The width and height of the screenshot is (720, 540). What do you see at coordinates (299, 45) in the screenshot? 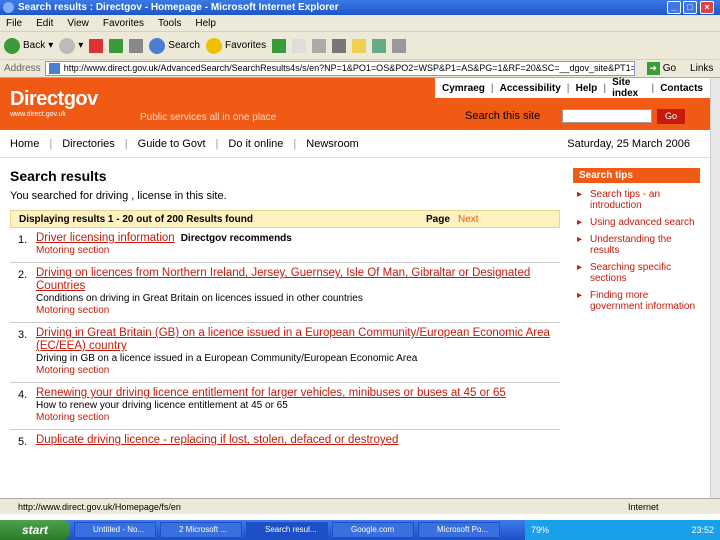
I see `mail-icon` at bounding box center [299, 45].